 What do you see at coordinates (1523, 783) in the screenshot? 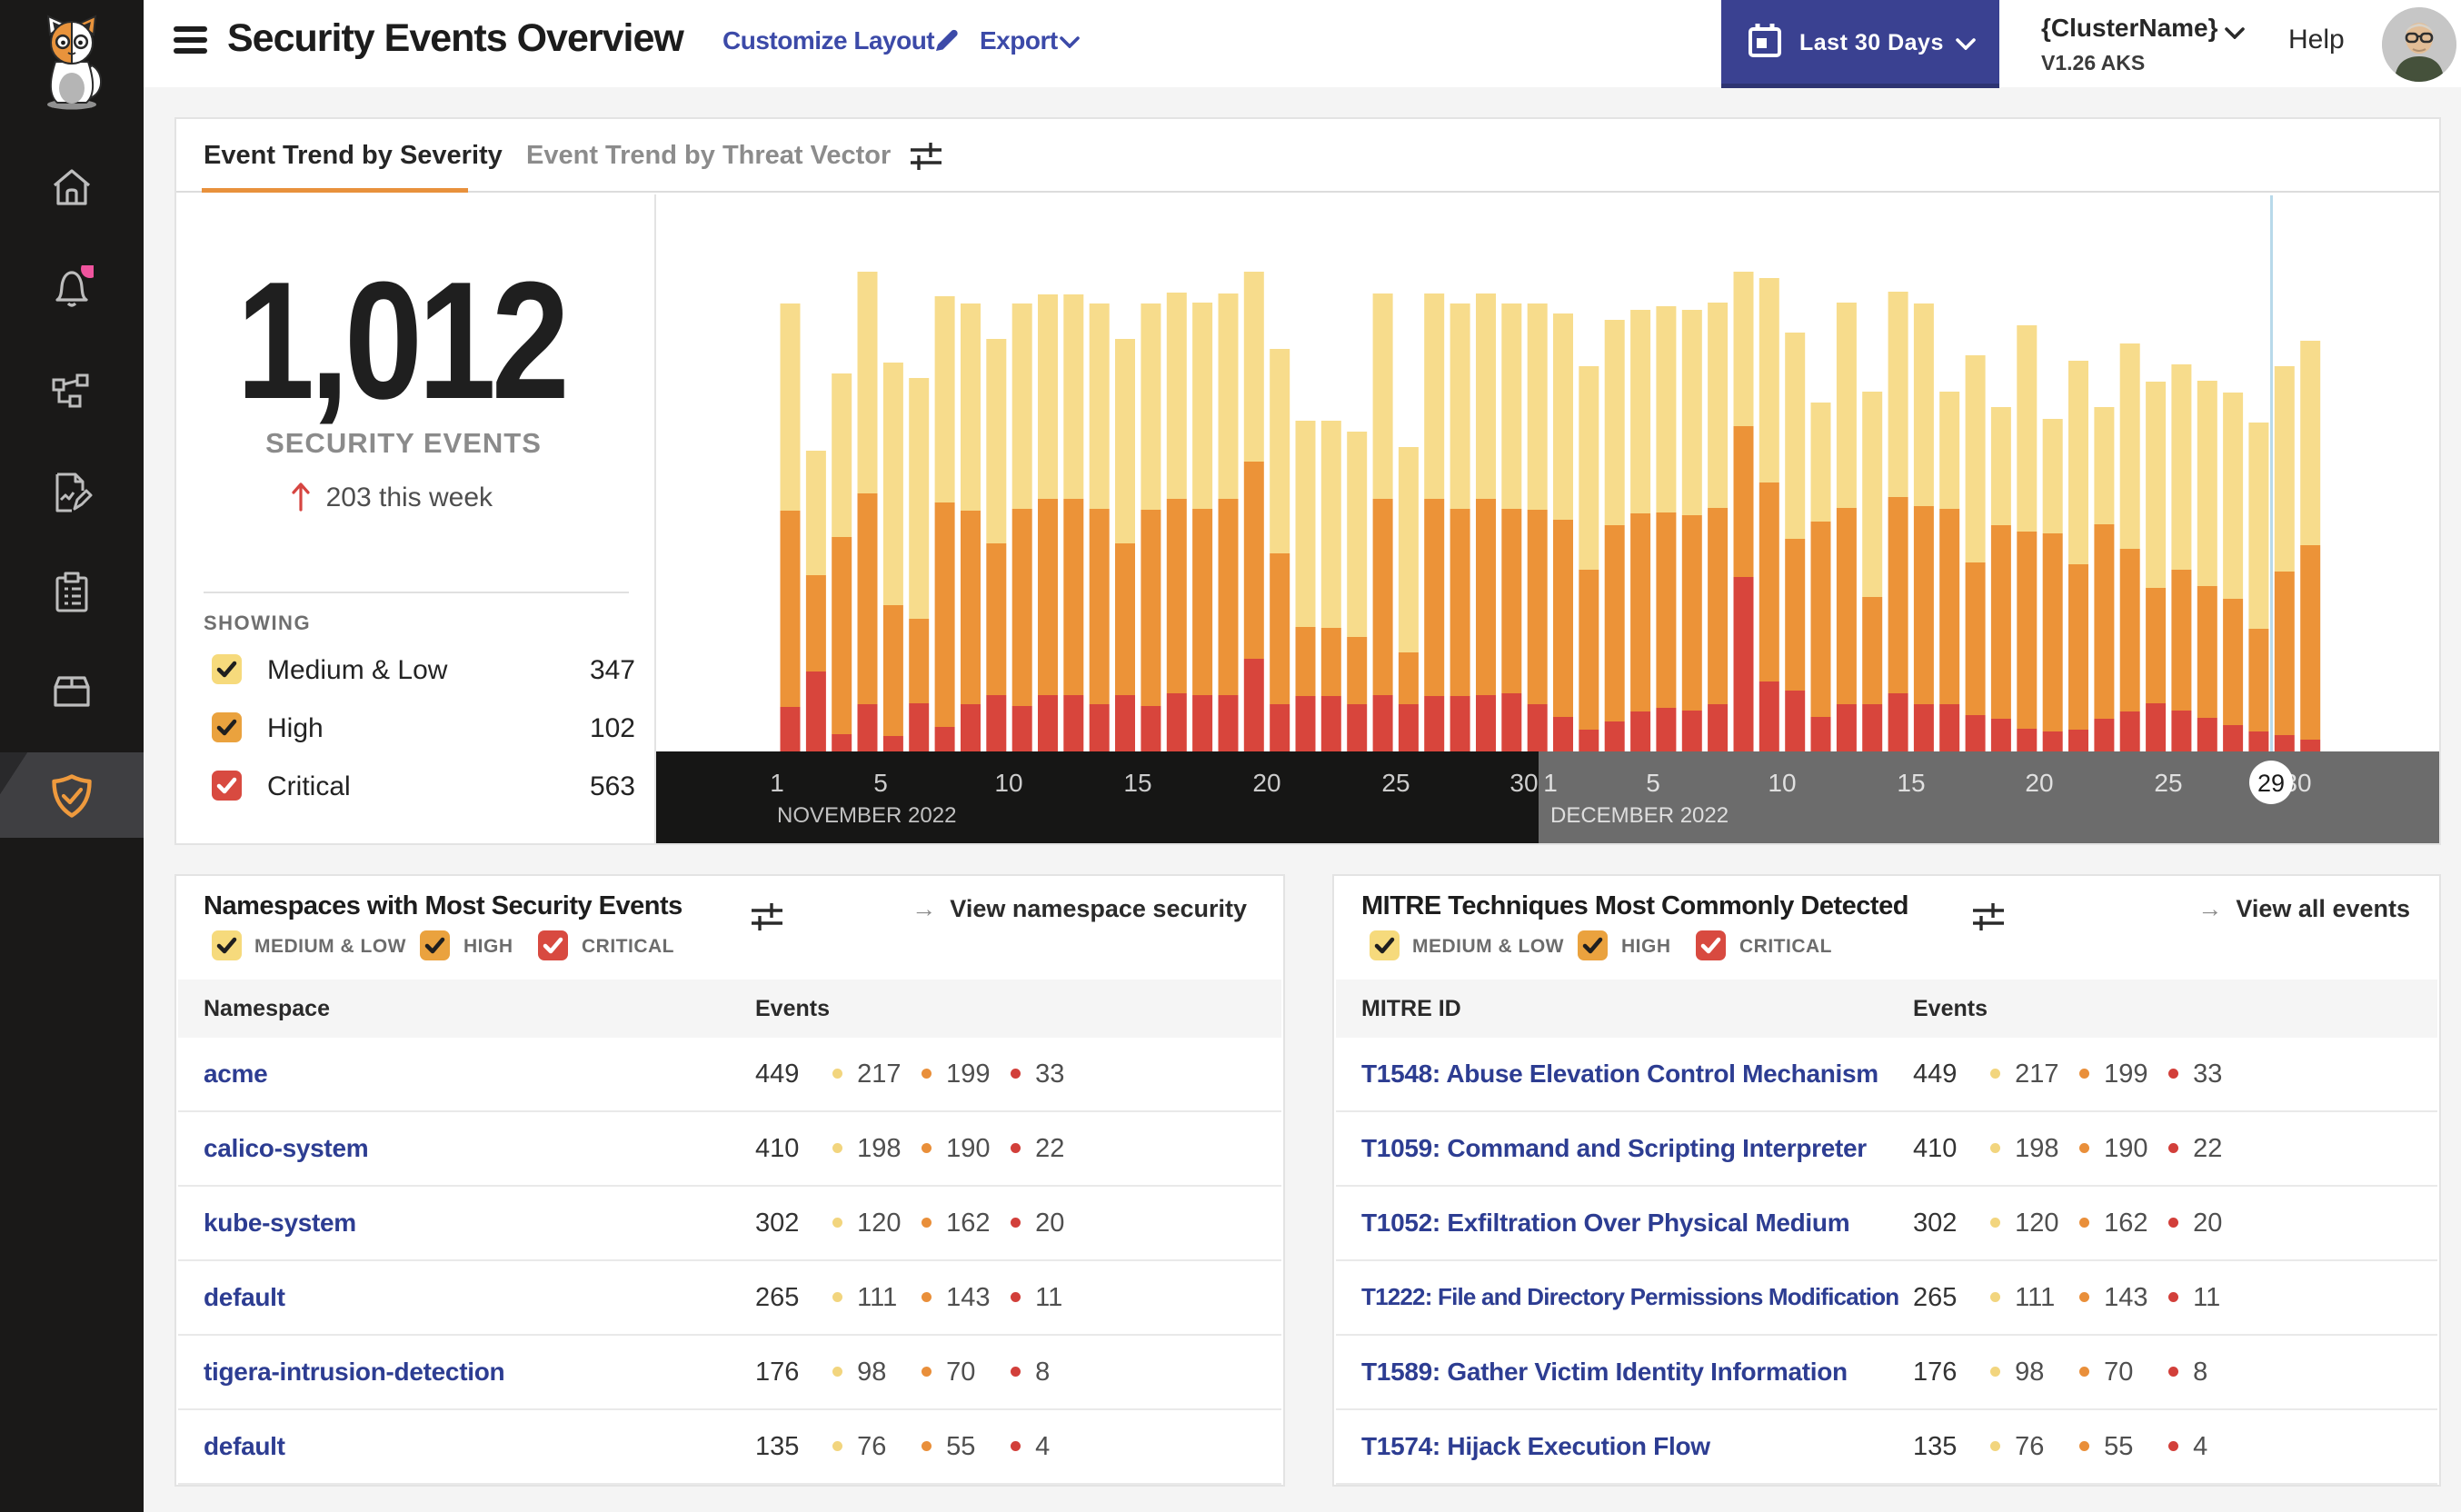
I see `svg-text: 30` at bounding box center [1523, 783].